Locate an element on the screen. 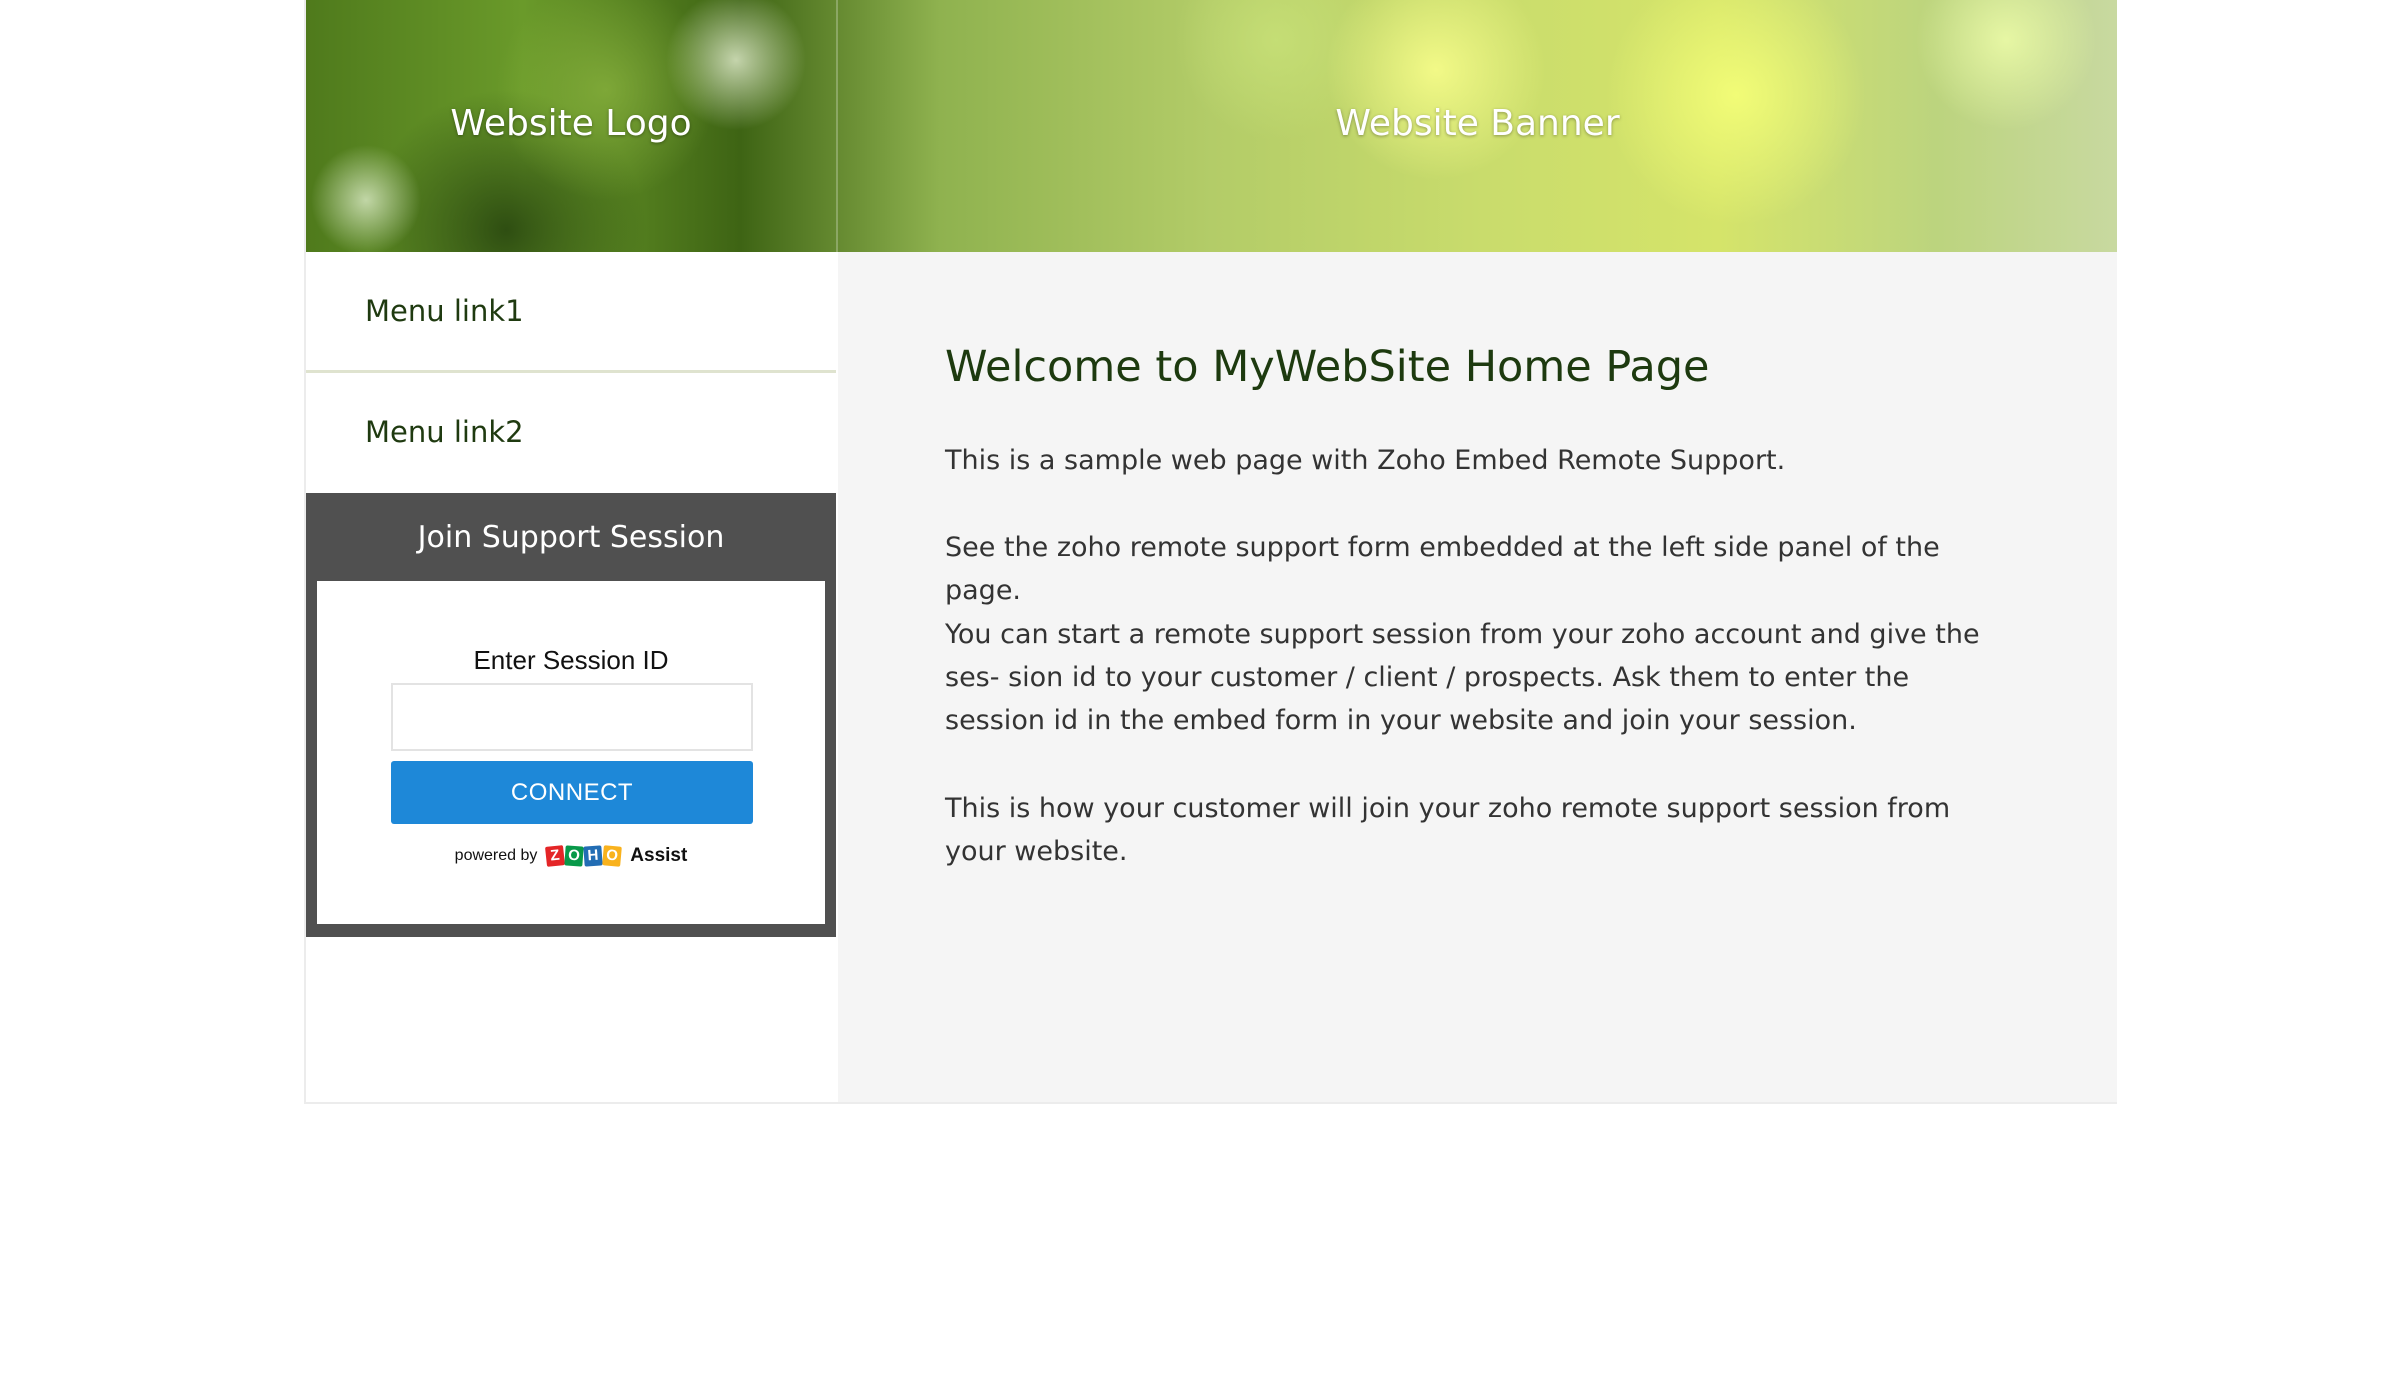  support-widget-title: Join Support Session is located at coordinates (571, 537).